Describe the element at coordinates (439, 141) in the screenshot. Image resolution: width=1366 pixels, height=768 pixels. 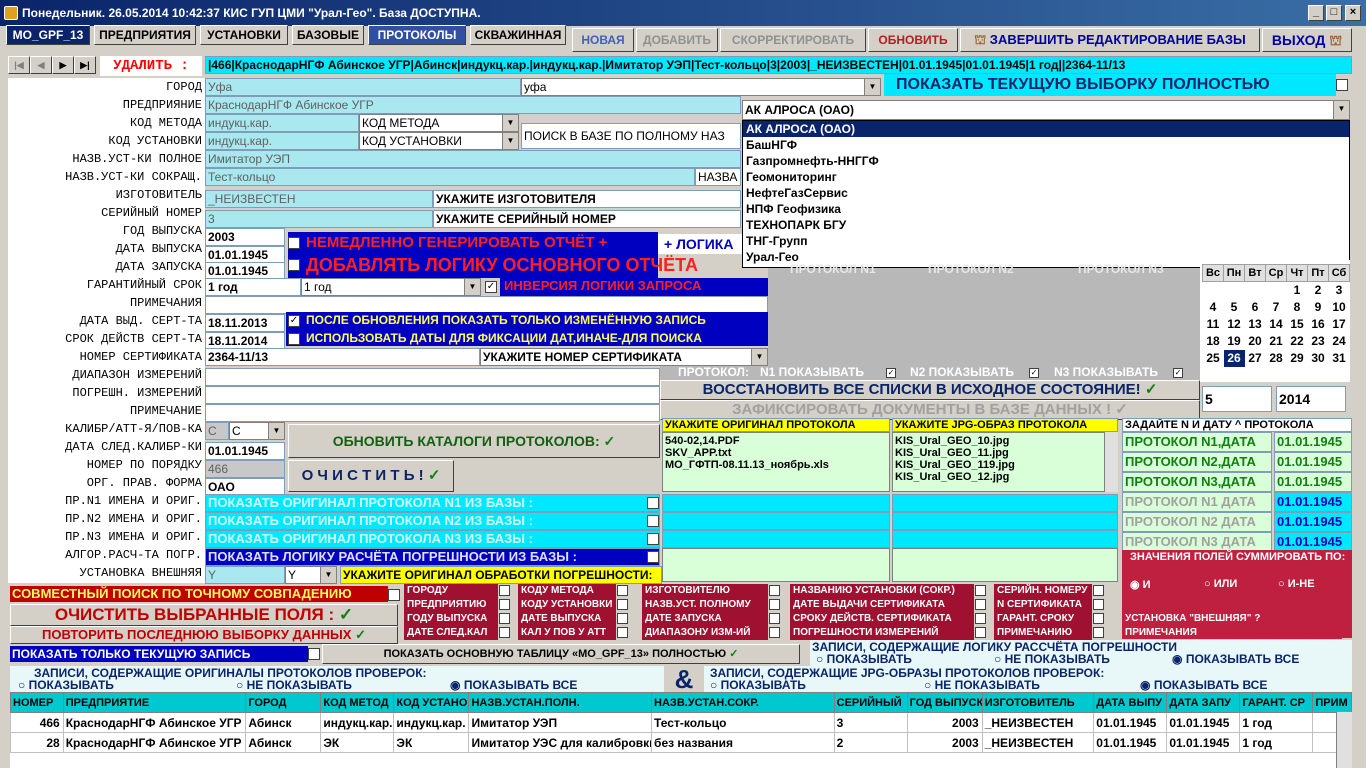
I see `install-dropdown: КОД УСТАНОВКИ ▼` at that location.